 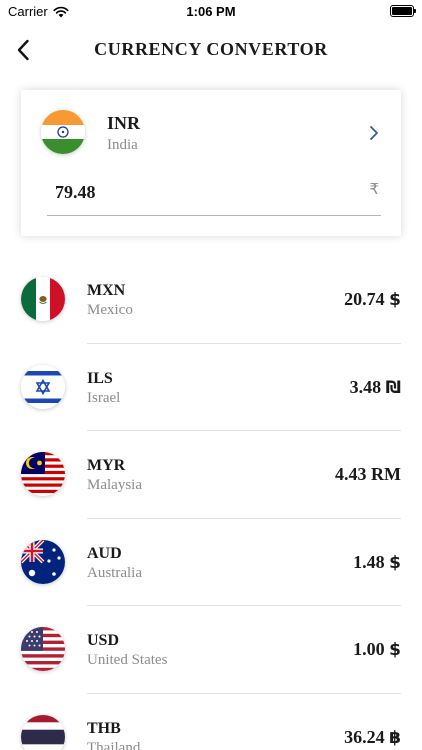 I want to click on status-bar: Carrier 1:06 PM, so click(x=211, y=11).